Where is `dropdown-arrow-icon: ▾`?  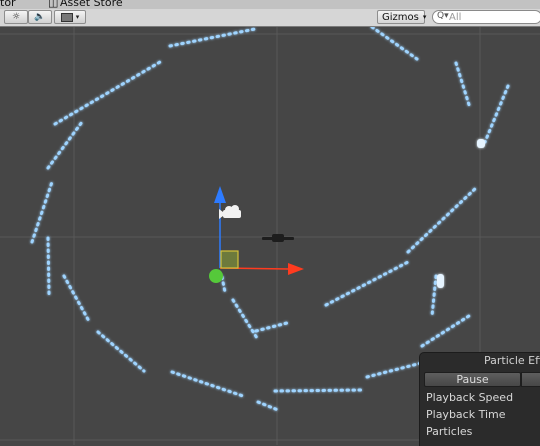
dropdown-arrow-icon: ▾ is located at coordinates (77, 17).